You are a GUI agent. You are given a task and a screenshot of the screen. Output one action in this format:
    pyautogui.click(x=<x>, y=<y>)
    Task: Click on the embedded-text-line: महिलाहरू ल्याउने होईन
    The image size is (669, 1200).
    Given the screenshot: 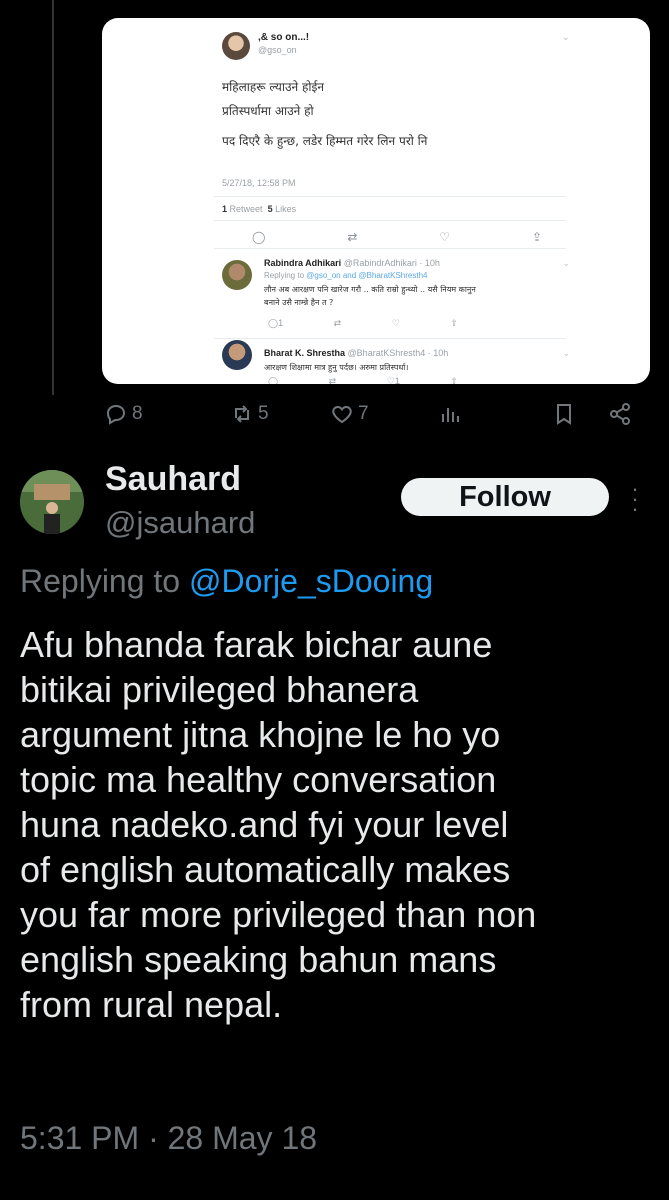 What is the action you would take?
    pyautogui.click(x=273, y=87)
    